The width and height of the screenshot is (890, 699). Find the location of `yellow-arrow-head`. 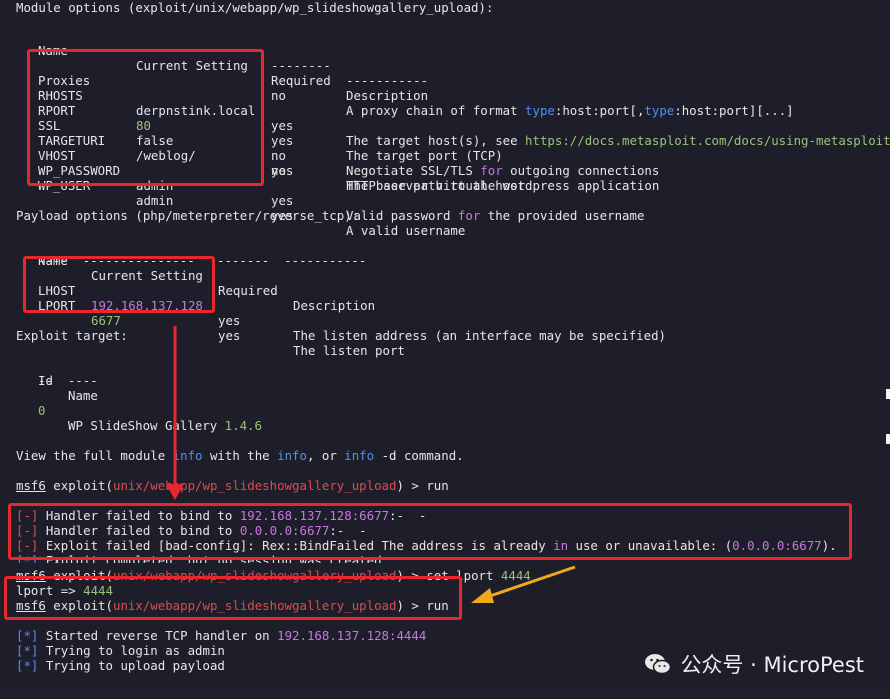

yellow-arrow-head is located at coordinates (482, 595).